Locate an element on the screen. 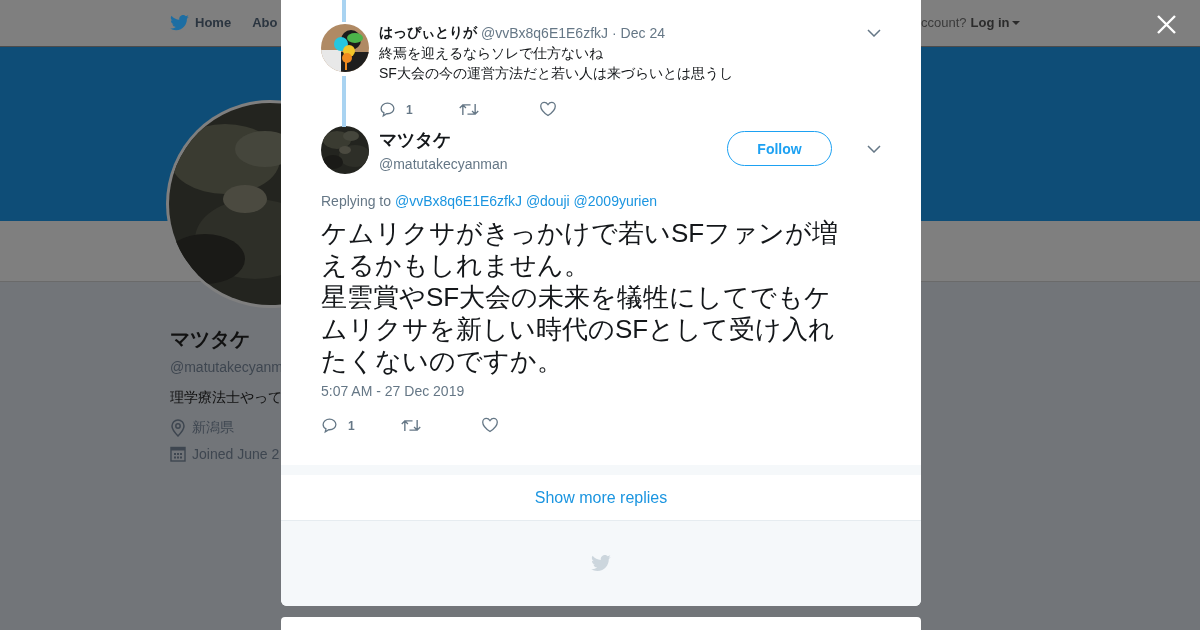 The width and height of the screenshot is (1200, 630). mention-link: @douji is located at coordinates (547, 201).